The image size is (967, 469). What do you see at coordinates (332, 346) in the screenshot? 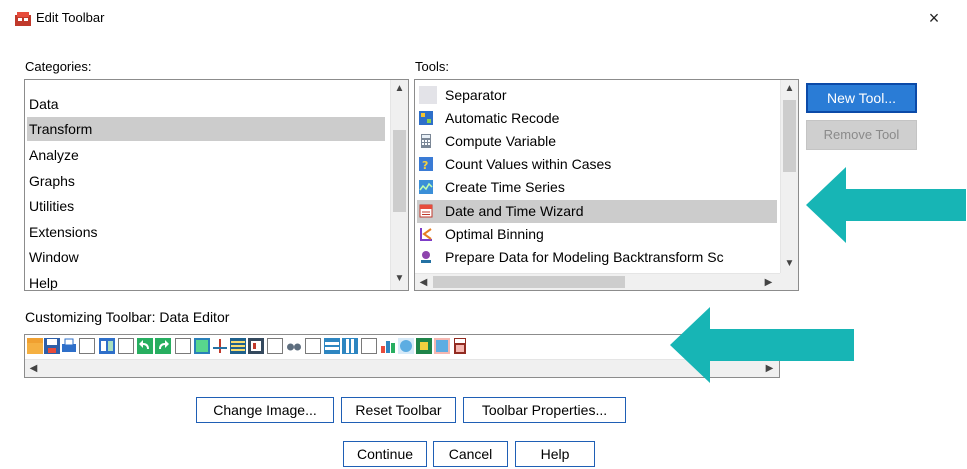
I see `insert-cases-icon` at bounding box center [332, 346].